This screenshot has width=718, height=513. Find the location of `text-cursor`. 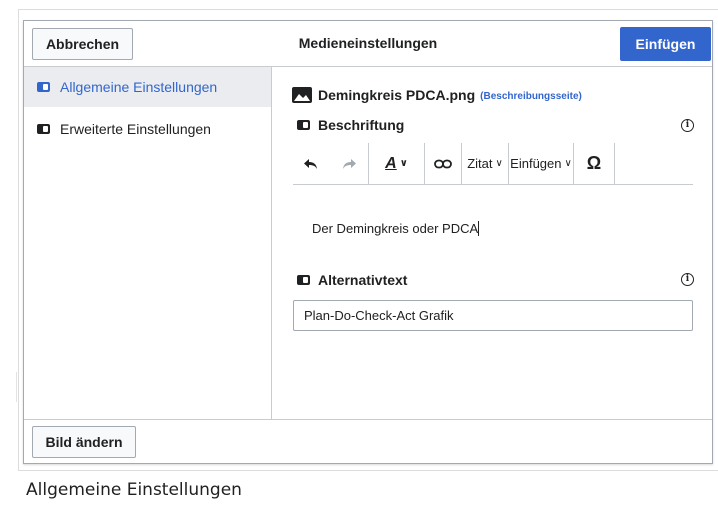

text-cursor is located at coordinates (479, 228).